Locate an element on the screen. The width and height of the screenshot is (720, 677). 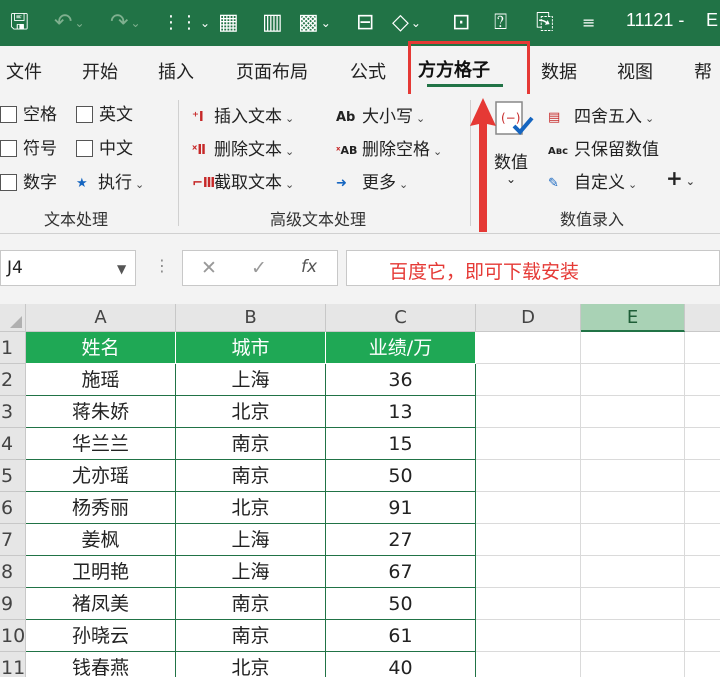
help-icon: ⍰ is located at coordinates (500, 23).